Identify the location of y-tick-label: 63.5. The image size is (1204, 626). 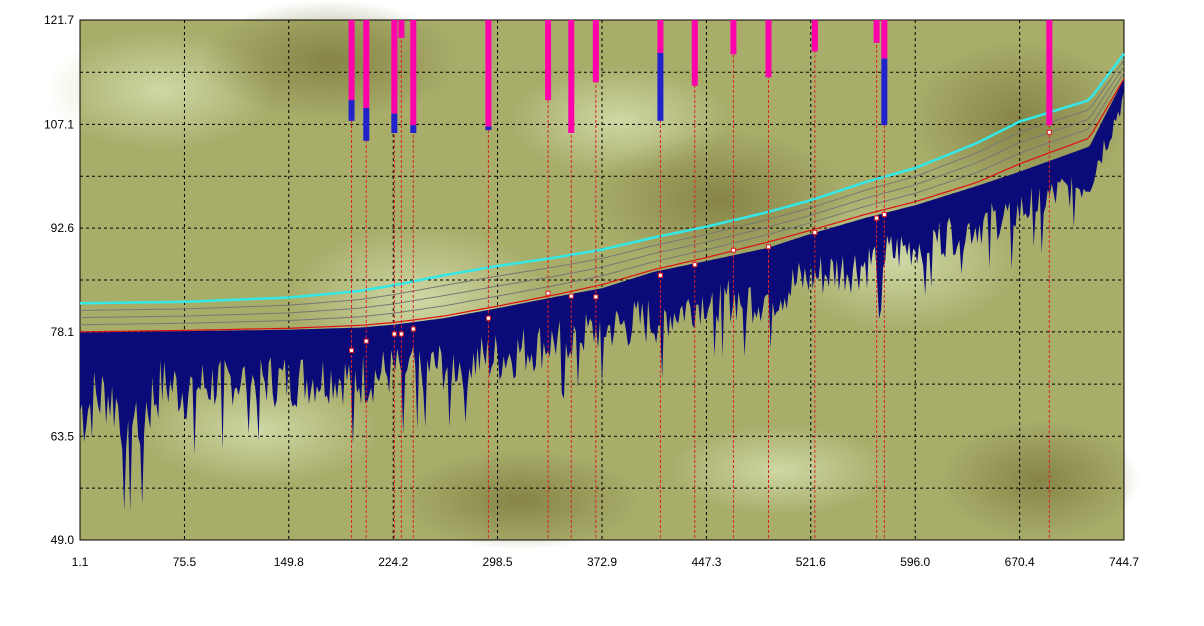
(63, 436).